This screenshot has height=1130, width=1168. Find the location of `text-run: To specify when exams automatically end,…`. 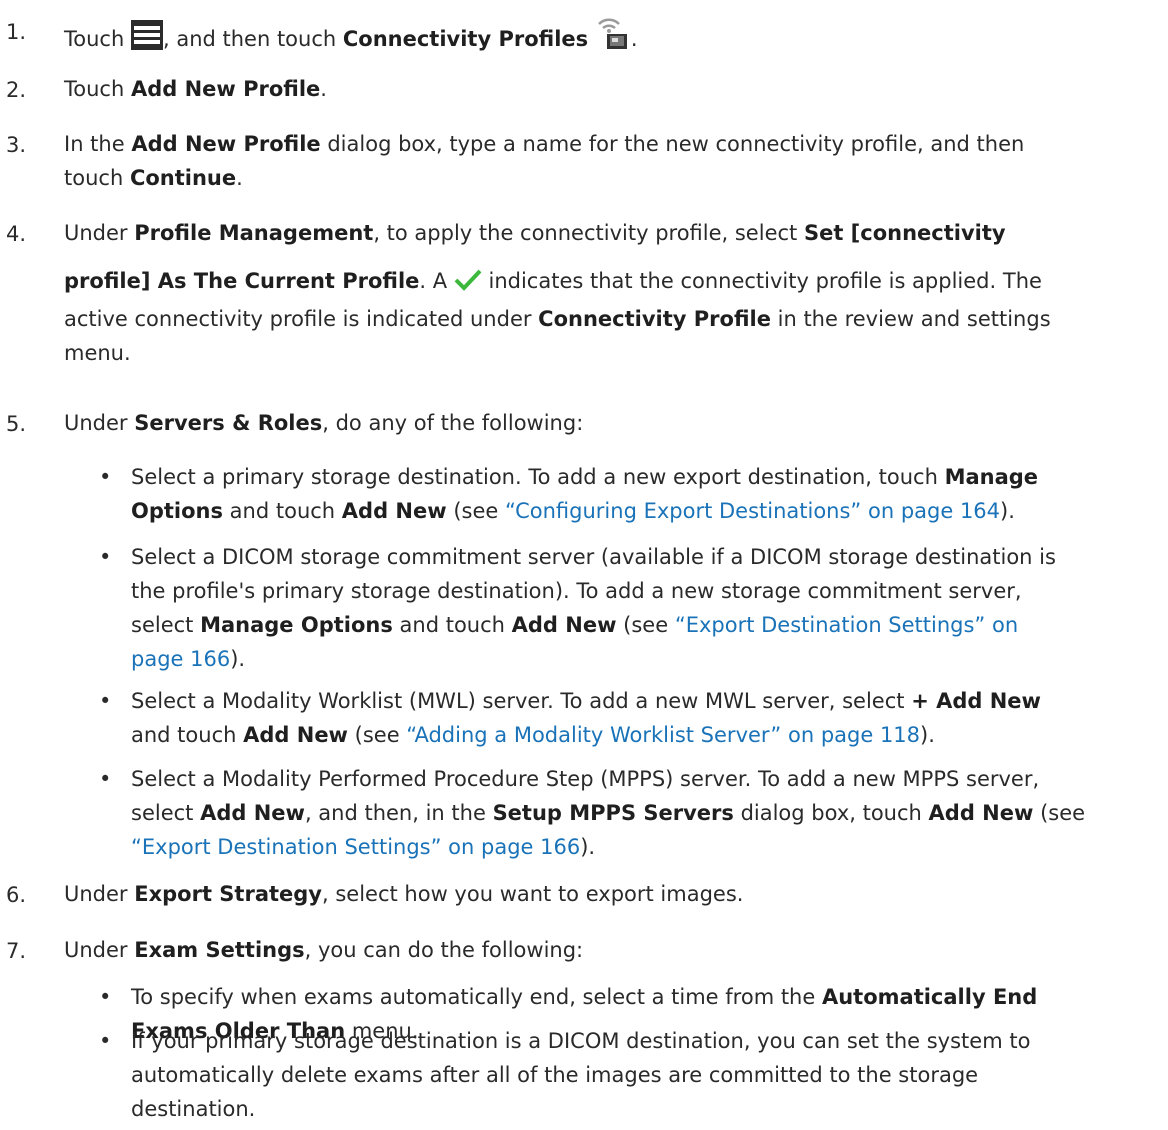

text-run: To specify when exams automatically end,… is located at coordinates (476, 997).